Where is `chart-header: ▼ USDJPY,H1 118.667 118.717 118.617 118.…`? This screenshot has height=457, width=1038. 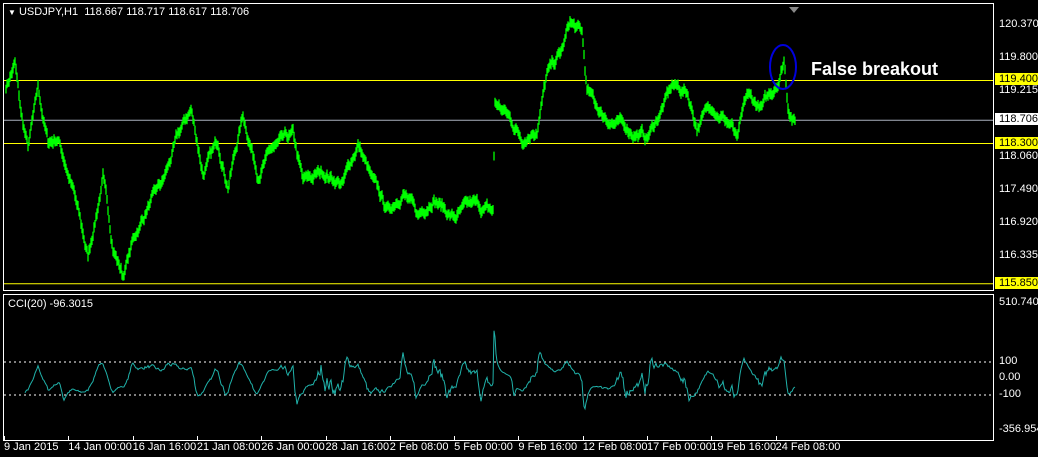 chart-header: ▼ USDJPY,H1 118.667 118.717 118.617 118.… is located at coordinates (128, 12).